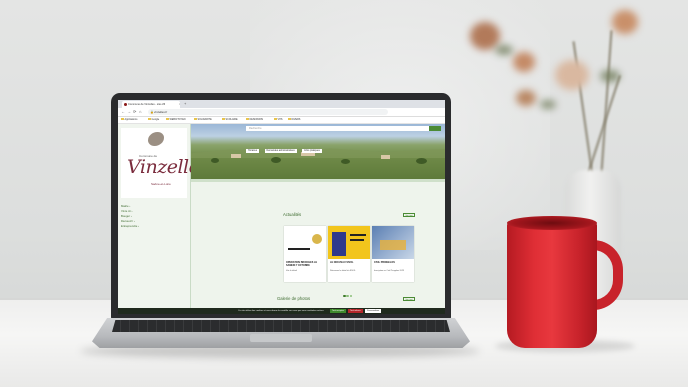  I want to click on browser-tab-bar: Commune de Vinzelles - site offi × +, so click(281, 104).